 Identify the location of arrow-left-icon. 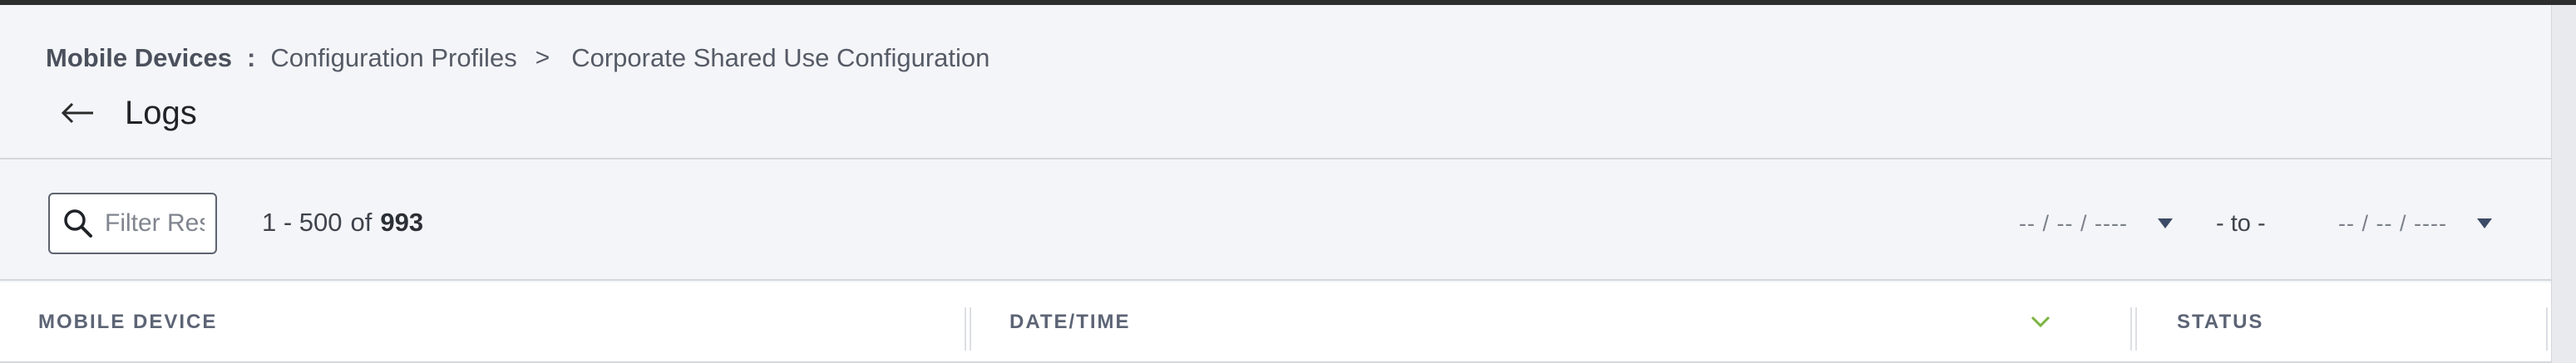
(78, 113).